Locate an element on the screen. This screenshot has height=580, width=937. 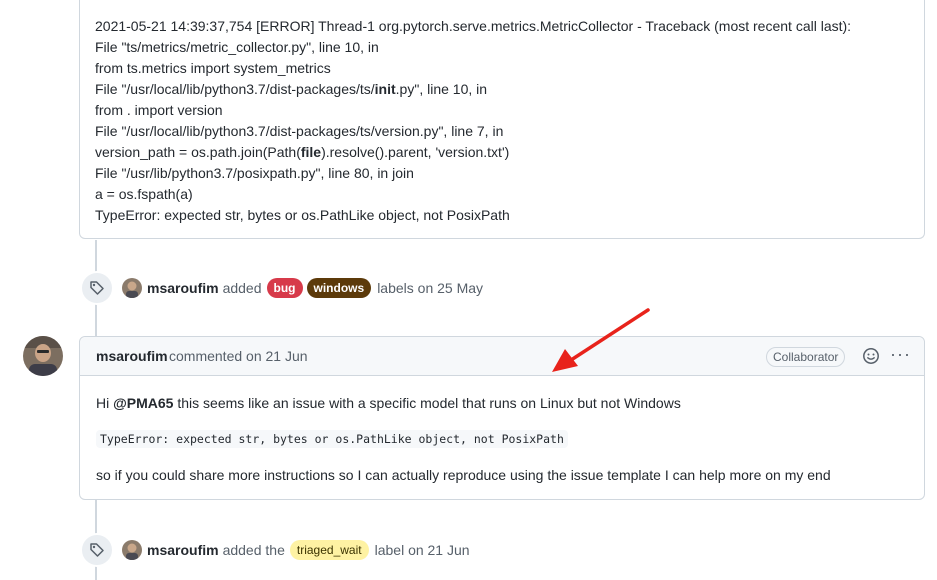
trace-line: from ts.metrics import system_metrics is located at coordinates (213, 68).